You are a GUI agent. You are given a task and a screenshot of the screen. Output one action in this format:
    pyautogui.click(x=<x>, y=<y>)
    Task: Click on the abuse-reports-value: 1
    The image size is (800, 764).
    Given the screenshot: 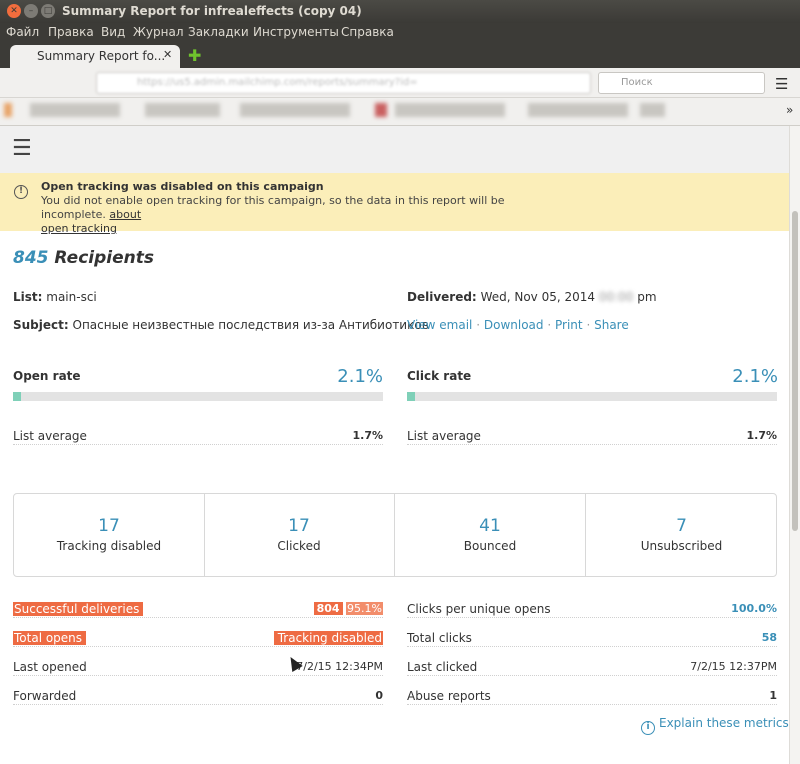 What is the action you would take?
    pyautogui.click(x=771, y=695)
    